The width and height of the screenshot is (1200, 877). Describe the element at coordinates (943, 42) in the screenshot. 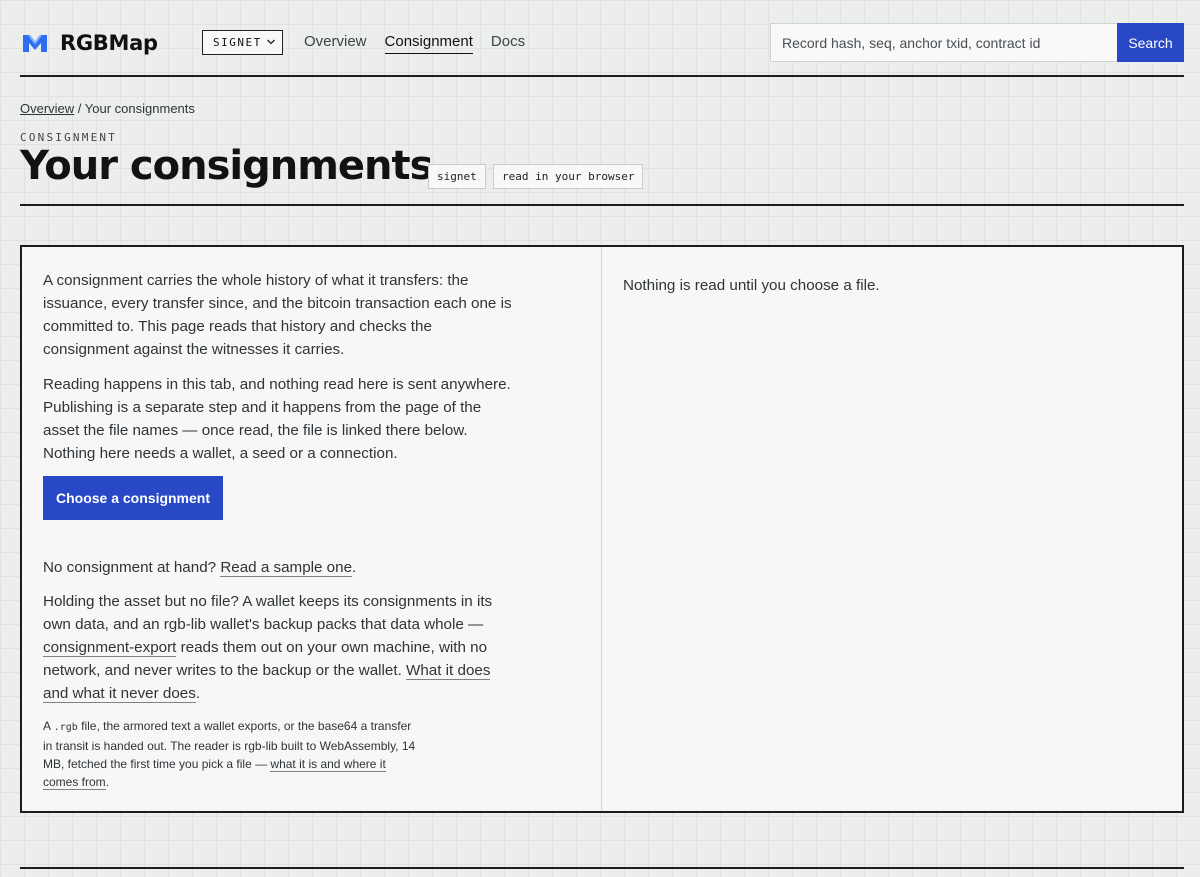

I see `search-input` at that location.